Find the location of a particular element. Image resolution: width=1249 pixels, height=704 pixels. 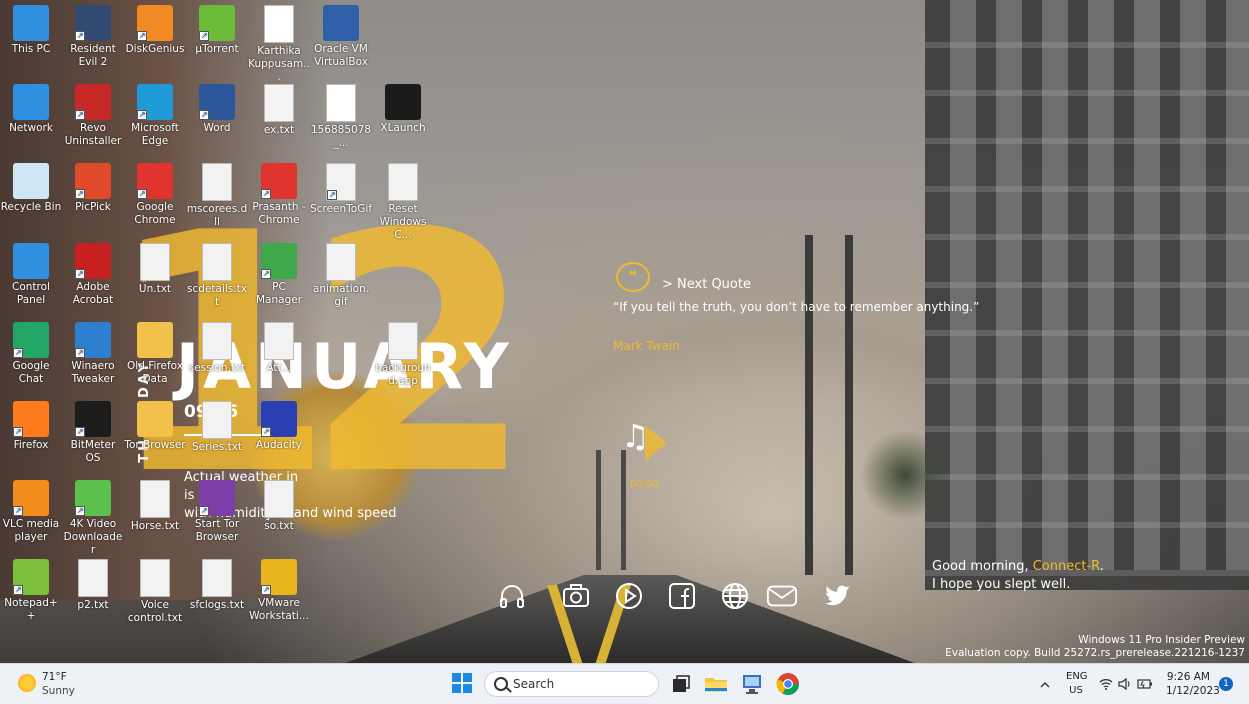

desktop-icon-pc-manager: PC Manager is located at coordinates (279, 275).